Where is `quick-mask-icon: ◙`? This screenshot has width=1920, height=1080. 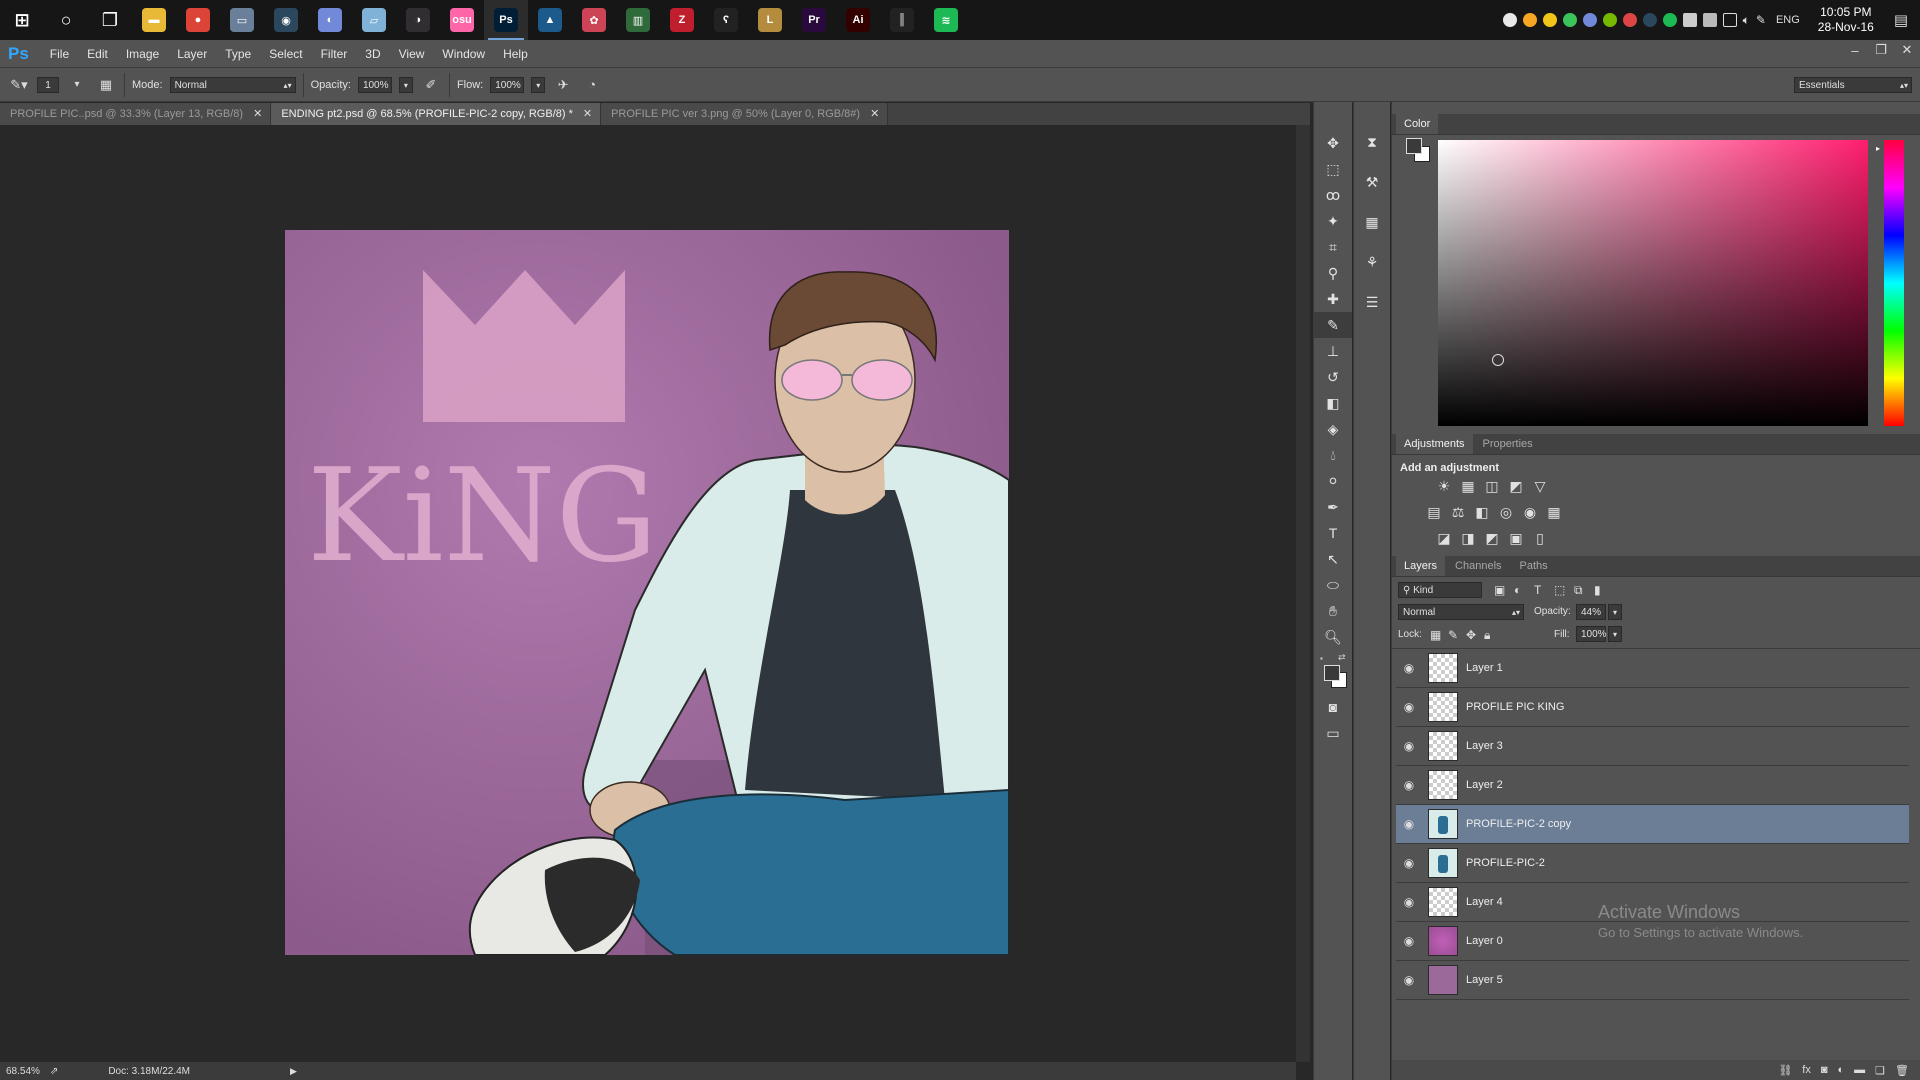 quick-mask-icon: ◙ is located at coordinates (1333, 707).